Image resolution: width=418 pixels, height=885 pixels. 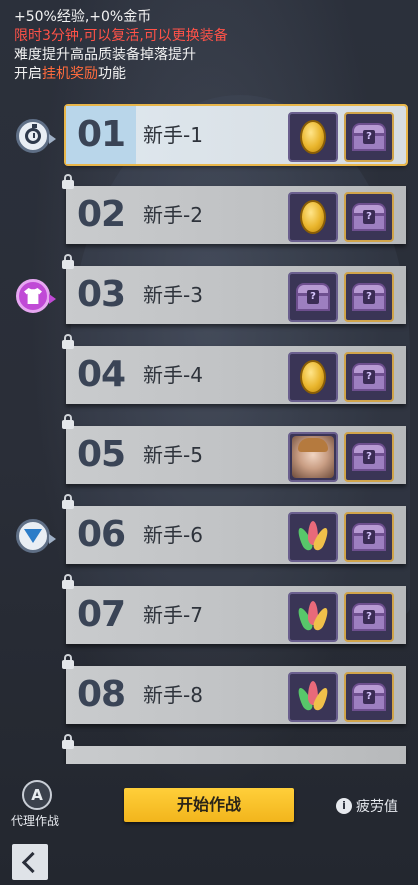 What do you see at coordinates (173, 535) in the screenshot?
I see `stage-name: 新手-6` at bounding box center [173, 535].